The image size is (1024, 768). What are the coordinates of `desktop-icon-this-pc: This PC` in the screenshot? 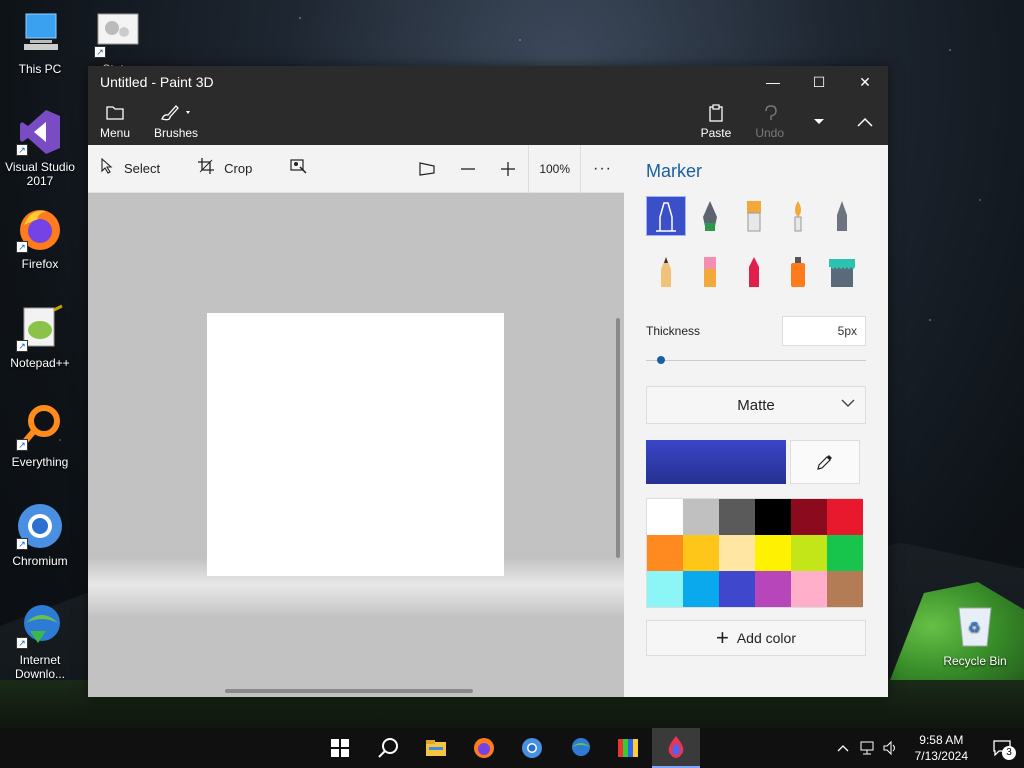 It's located at (40, 43).